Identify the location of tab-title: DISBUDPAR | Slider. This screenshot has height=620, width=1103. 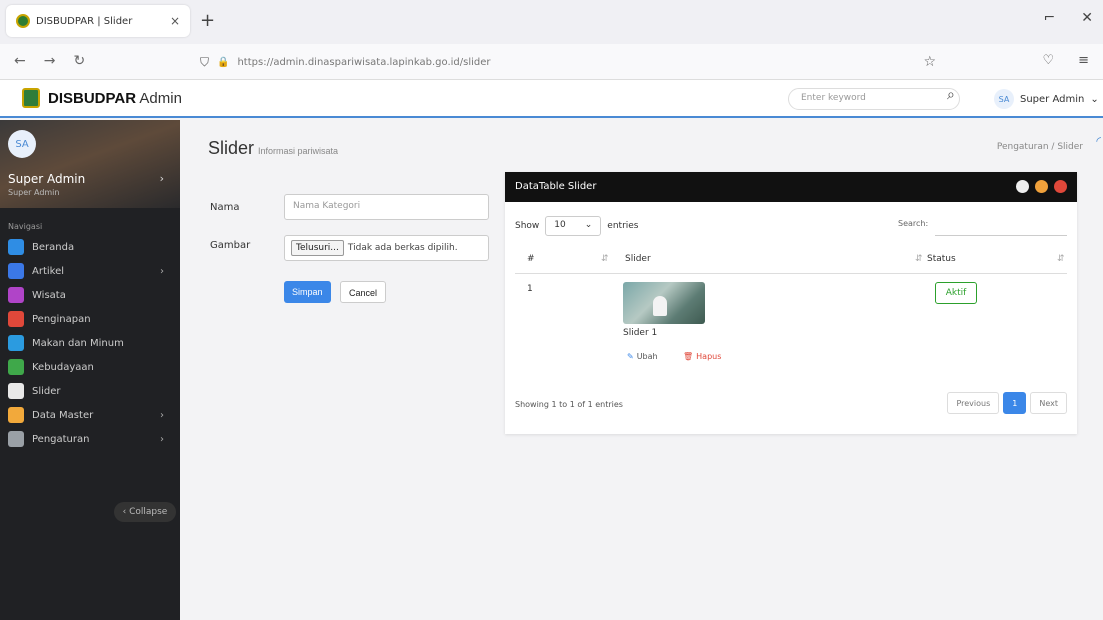
(84, 21).